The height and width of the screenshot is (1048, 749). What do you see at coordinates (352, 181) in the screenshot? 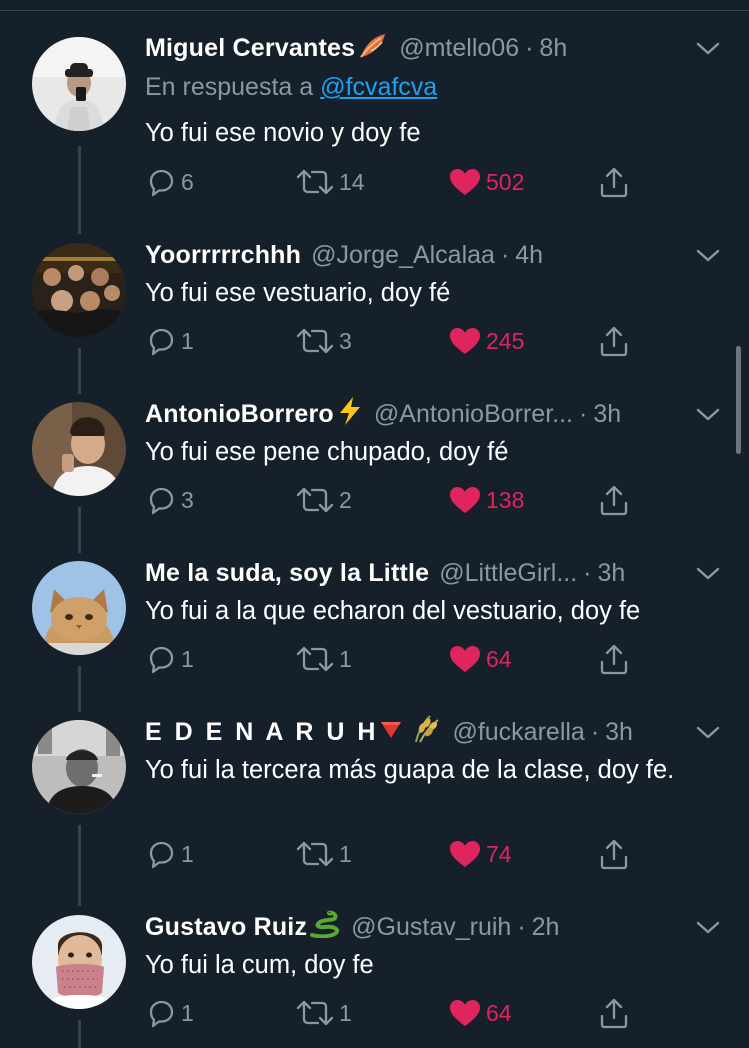
I see `retweet-count: 14` at bounding box center [352, 181].